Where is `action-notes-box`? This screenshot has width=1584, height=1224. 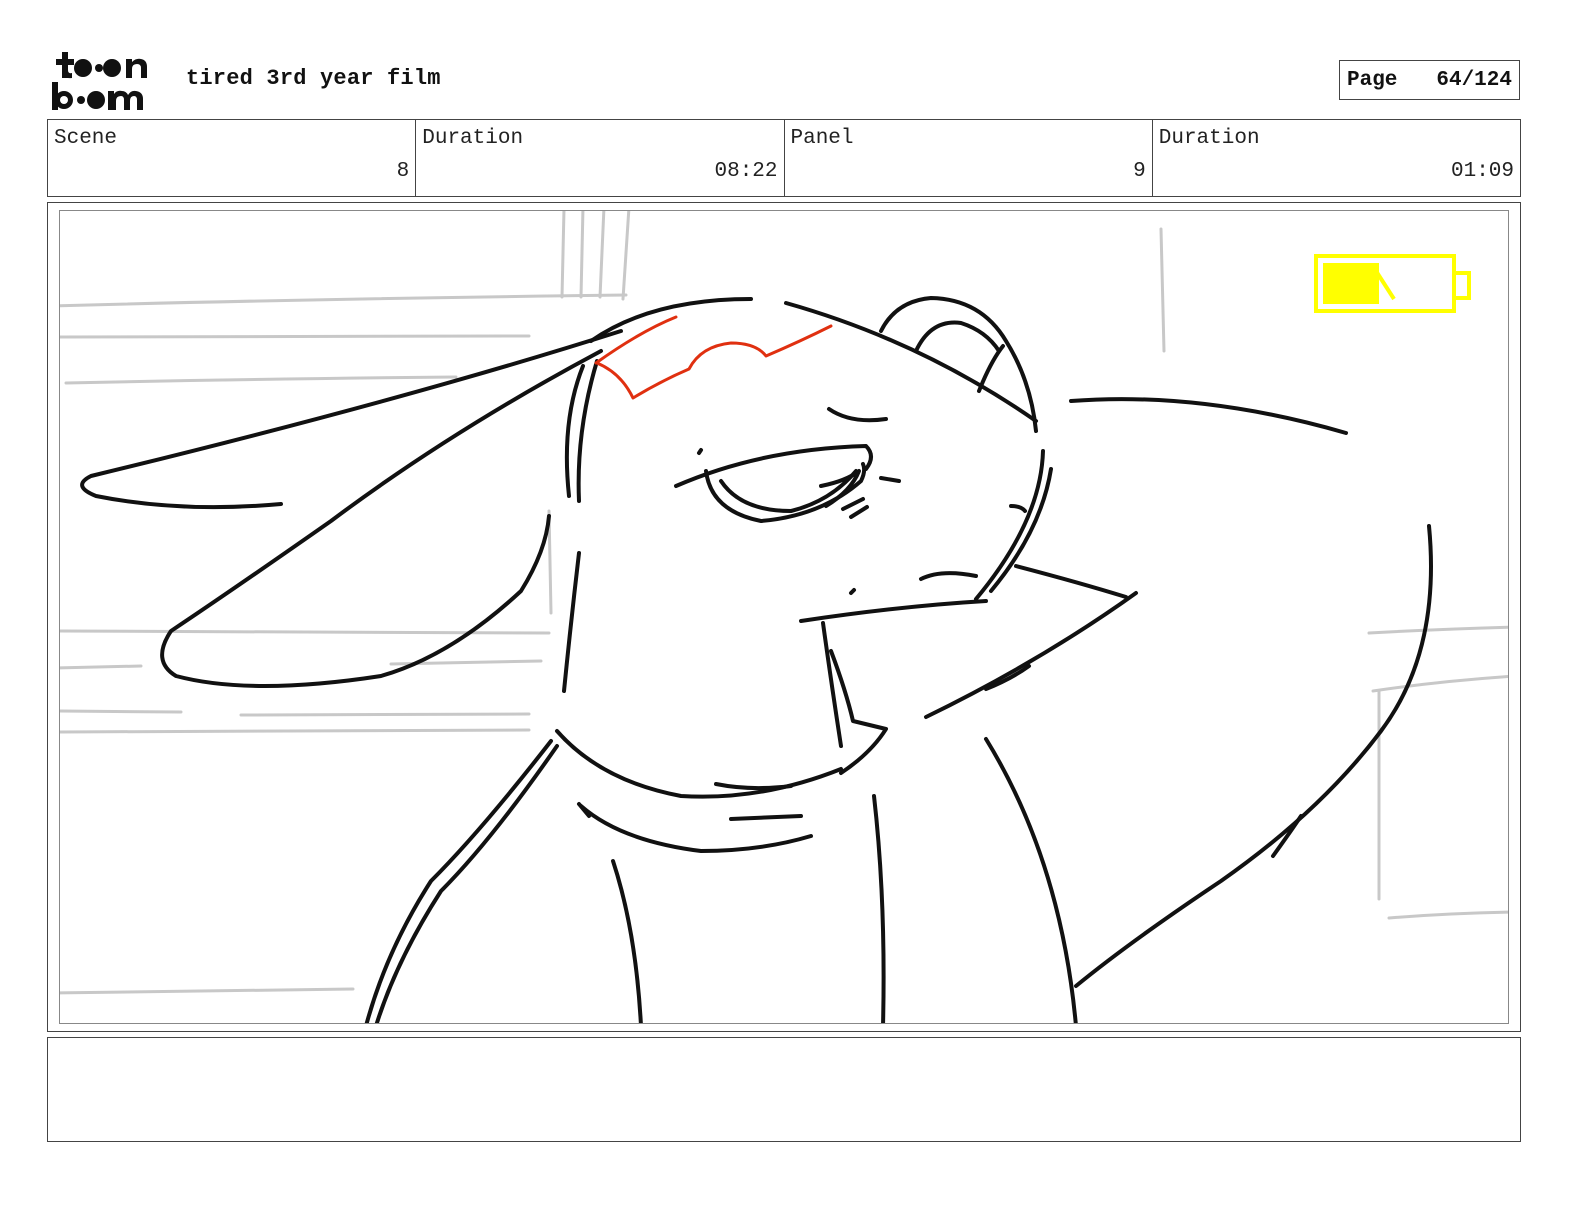 action-notes-box is located at coordinates (784, 1089).